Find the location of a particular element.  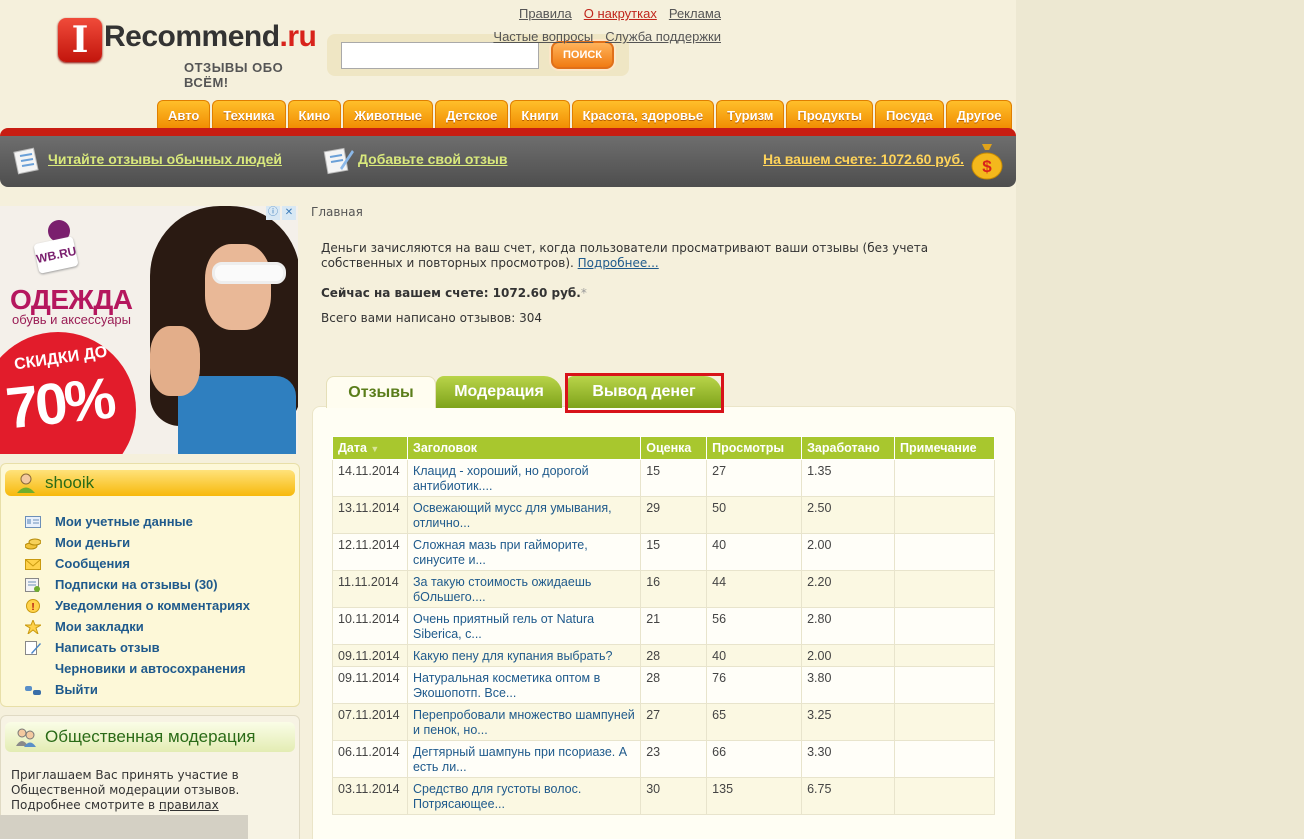

boosting-link: О накрутках is located at coordinates (620, 13).